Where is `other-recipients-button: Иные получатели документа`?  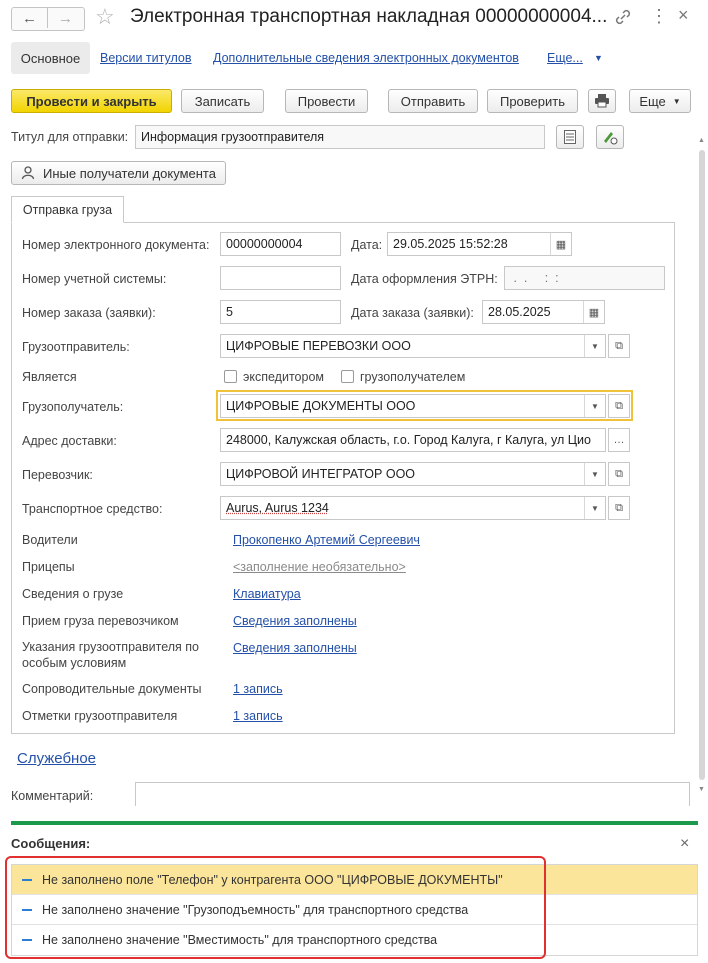 other-recipients-button: Иные получатели документа is located at coordinates (118, 173).